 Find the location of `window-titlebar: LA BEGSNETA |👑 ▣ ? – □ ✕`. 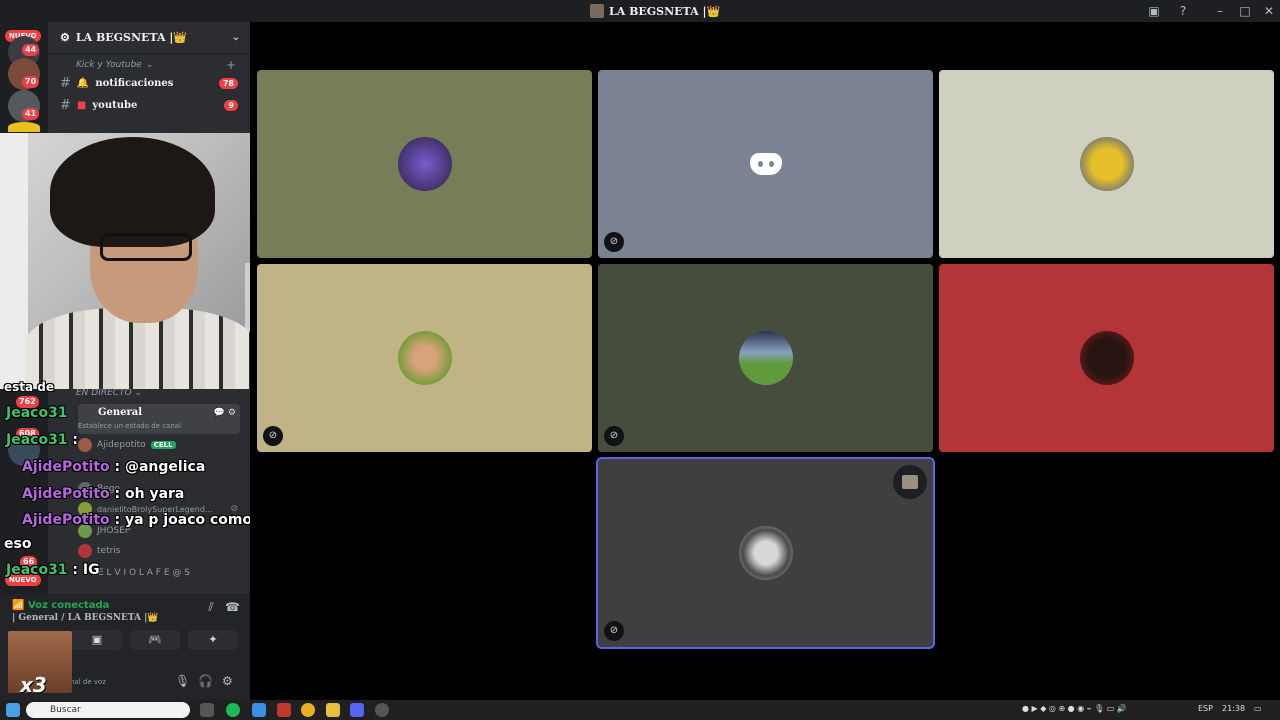

window-titlebar: LA BEGSNETA |👑 ▣ ? – □ ✕ is located at coordinates (640, 11).